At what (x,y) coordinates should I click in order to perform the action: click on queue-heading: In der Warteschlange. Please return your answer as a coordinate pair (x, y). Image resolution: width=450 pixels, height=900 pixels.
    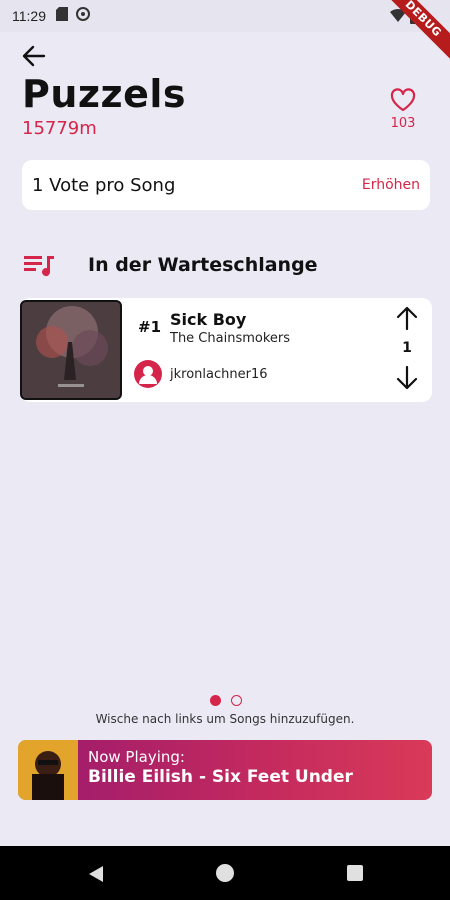
    Looking at the image, I should click on (170, 265).